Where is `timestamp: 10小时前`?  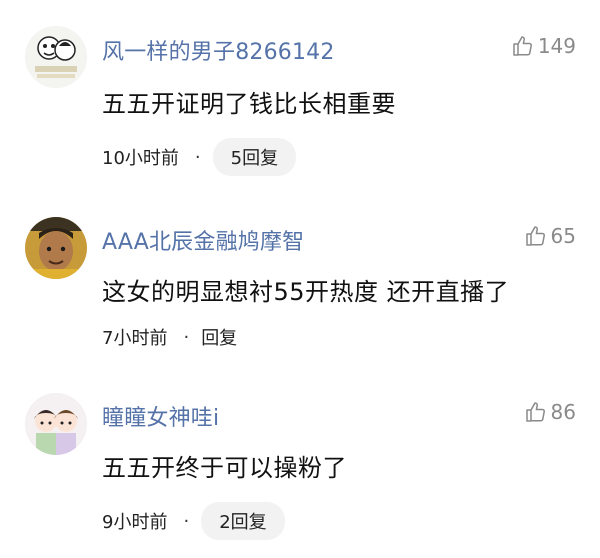
timestamp: 10小时前 is located at coordinates (140, 158).